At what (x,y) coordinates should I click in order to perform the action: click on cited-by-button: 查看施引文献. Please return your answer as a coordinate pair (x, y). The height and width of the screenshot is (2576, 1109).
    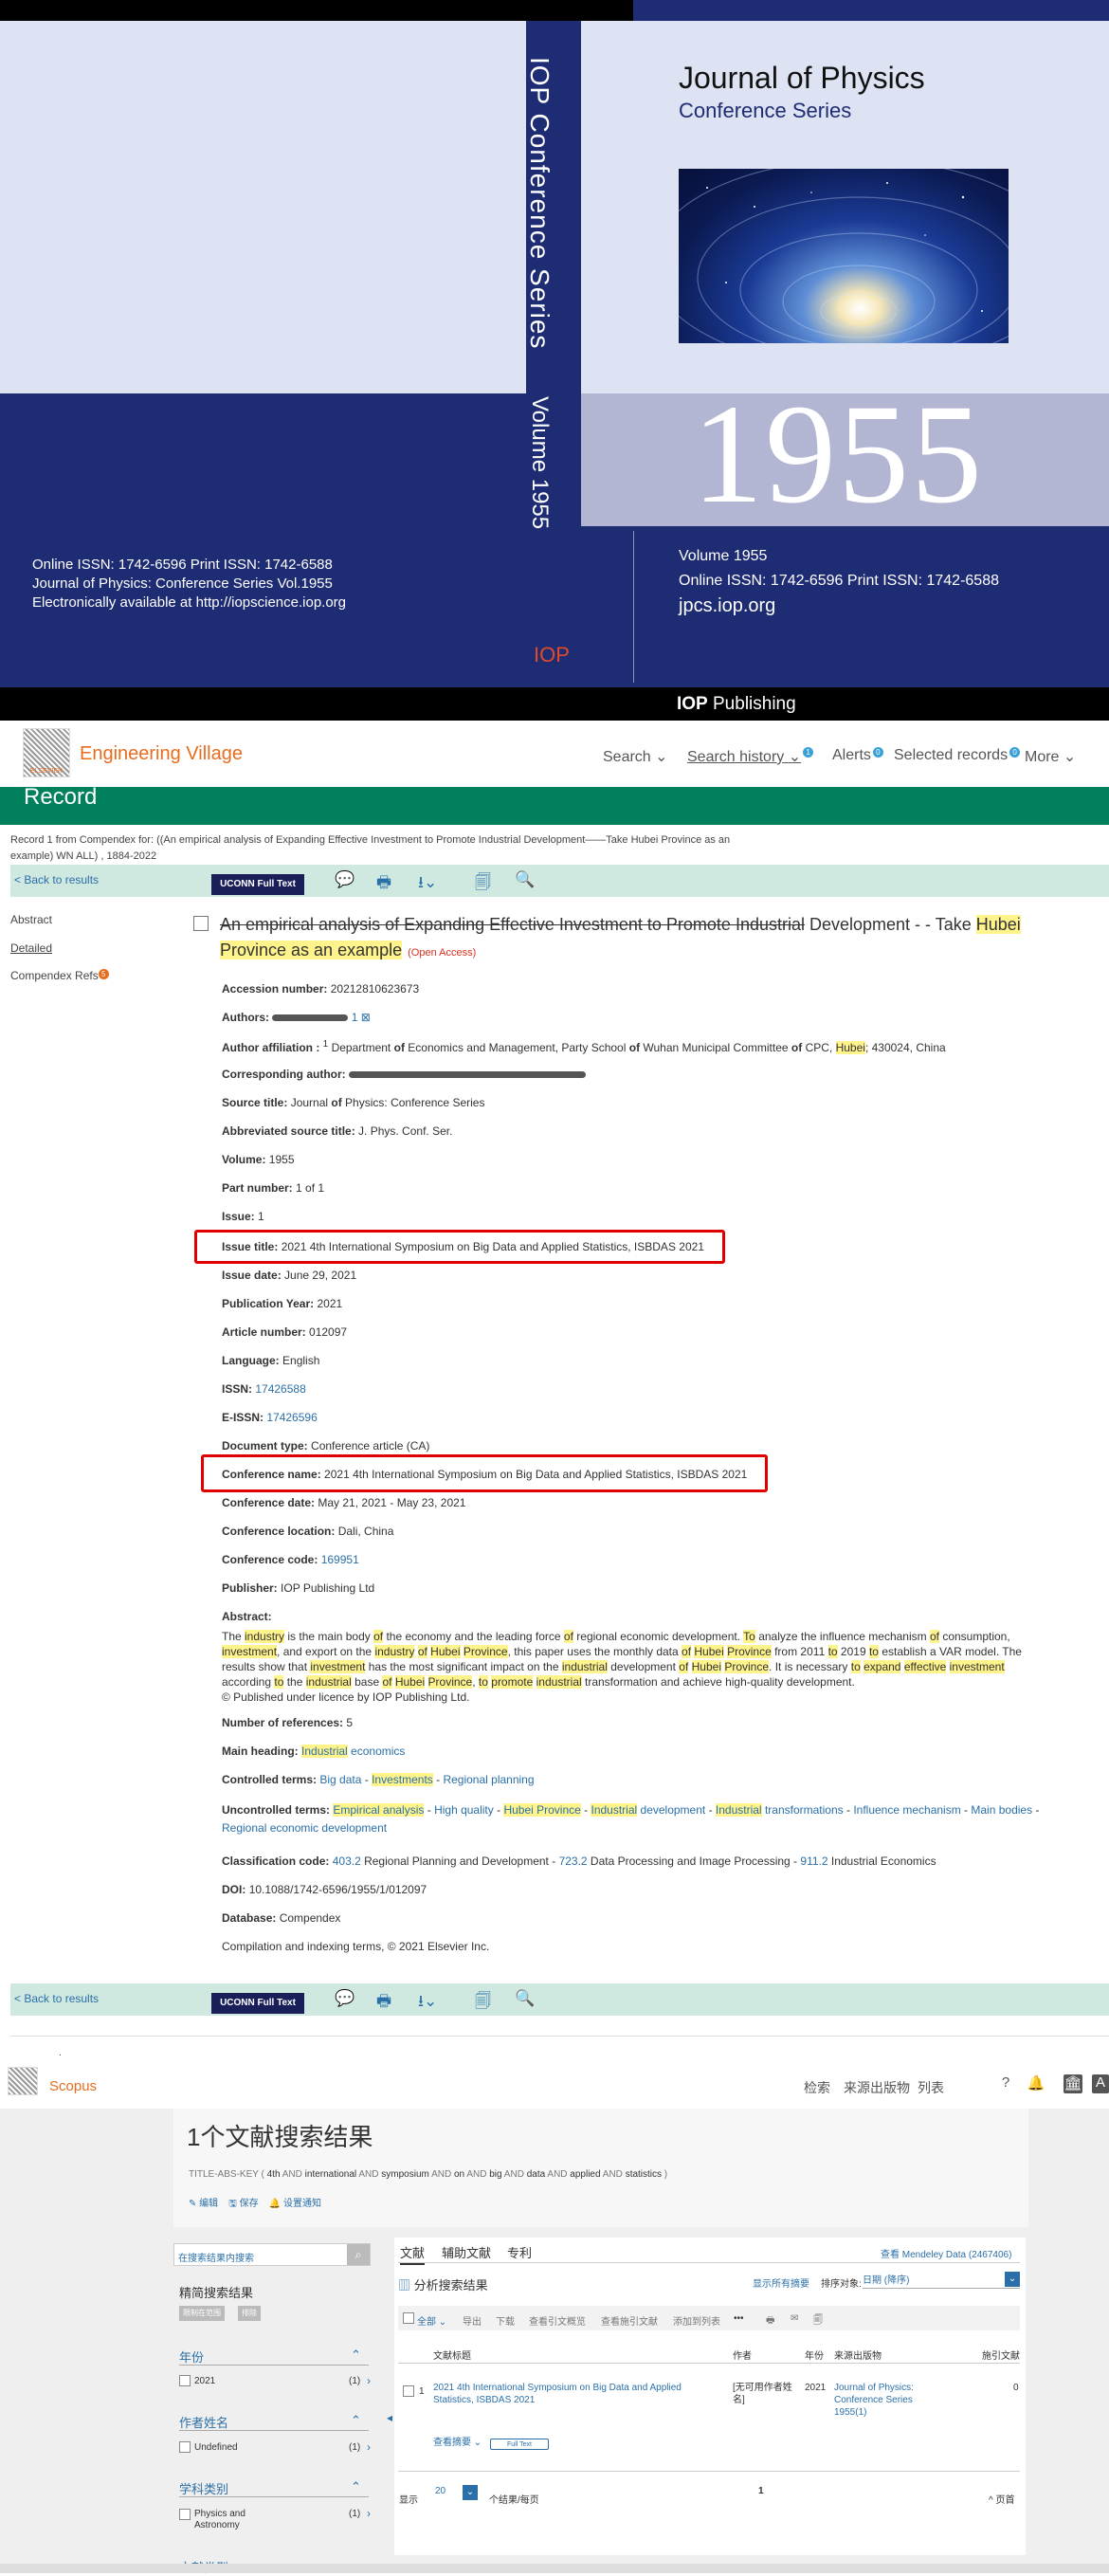
    Looking at the image, I should click on (630, 2320).